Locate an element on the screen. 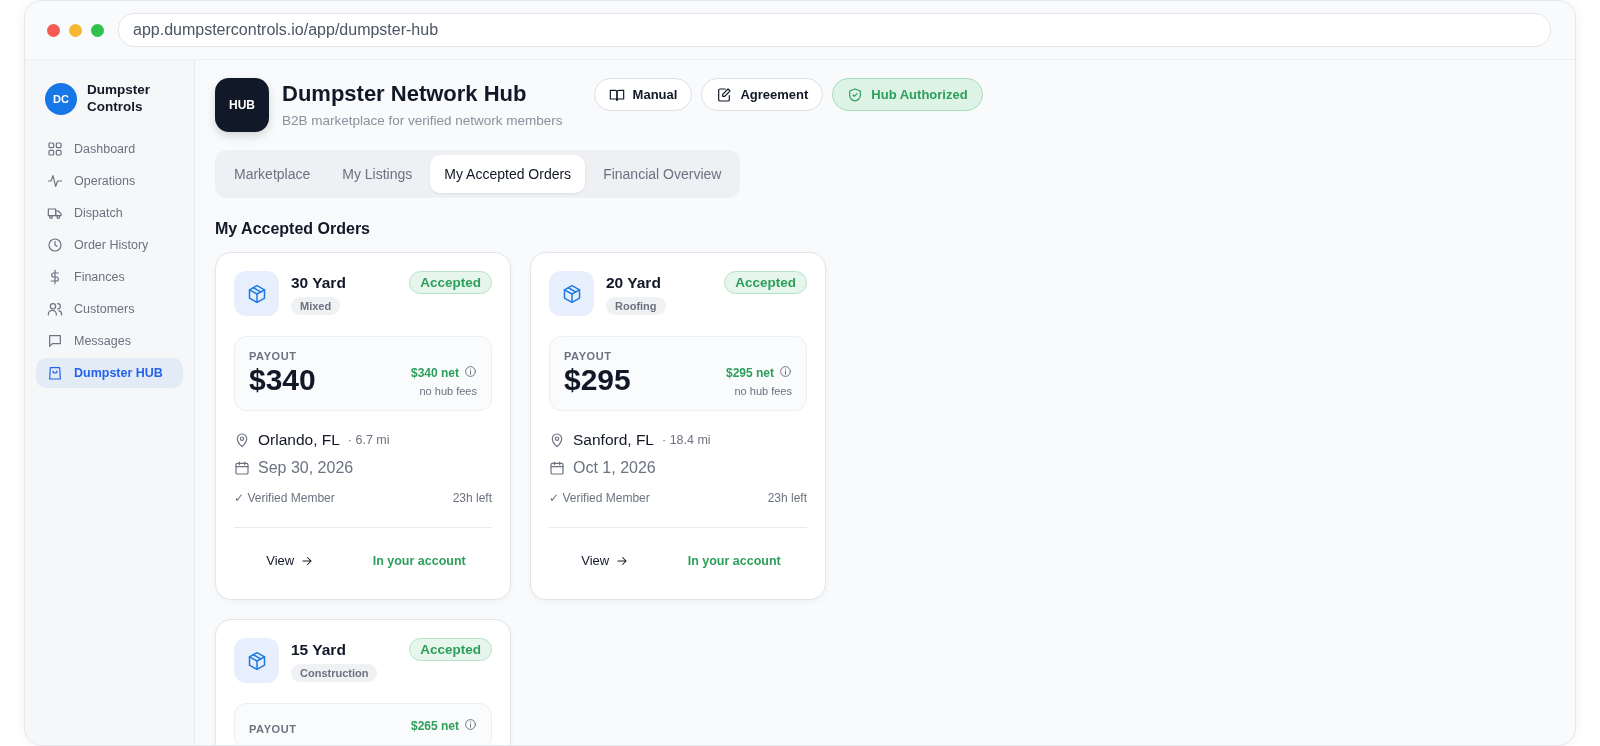 This screenshot has height=746, width=1600. distance: · 18.4 mi is located at coordinates (686, 440).